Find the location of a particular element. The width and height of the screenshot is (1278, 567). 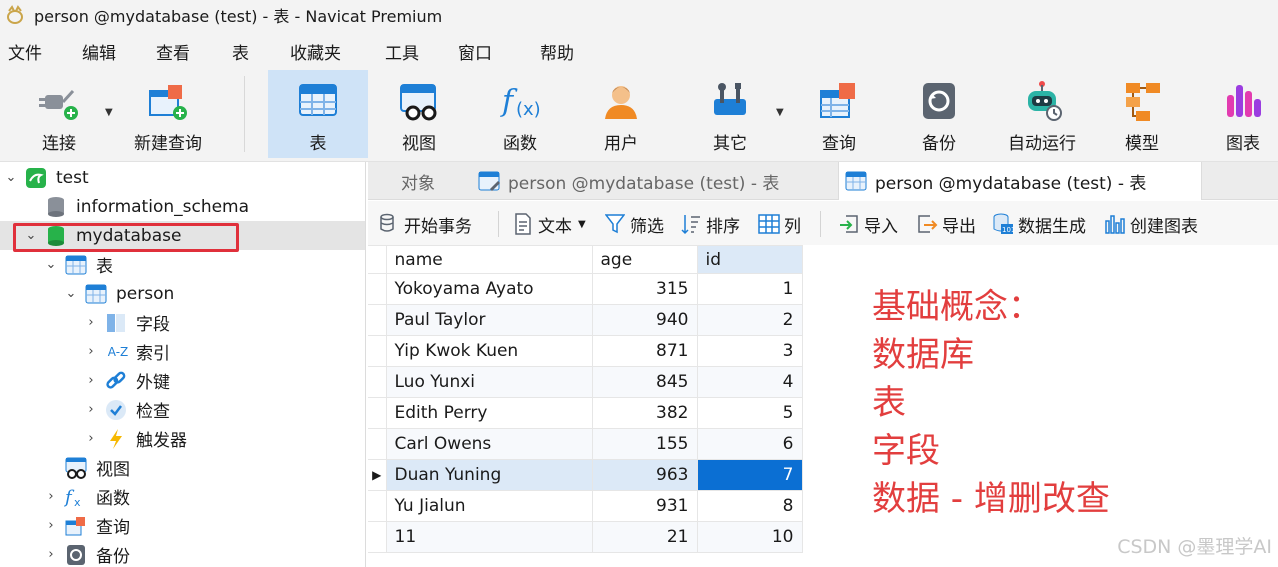

table-row: Carl Owens 155 6 is located at coordinates (585, 444).